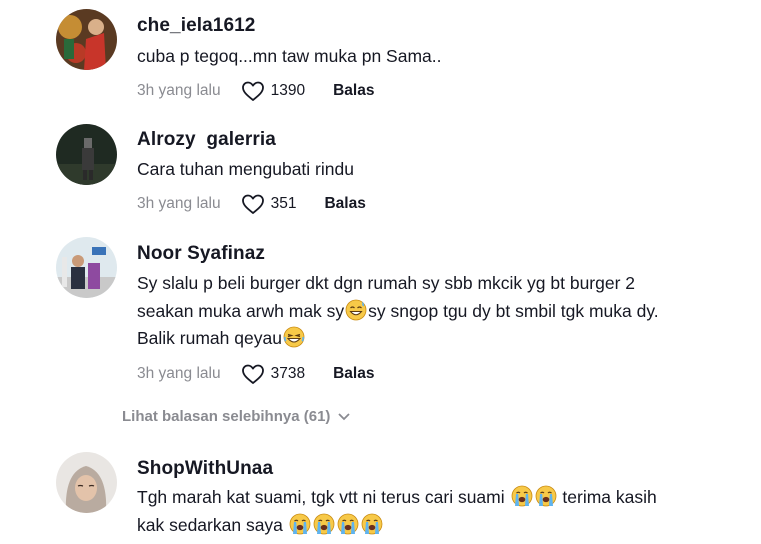  I want to click on comment-text: Cara tuhan mengubati rindu, so click(245, 169).